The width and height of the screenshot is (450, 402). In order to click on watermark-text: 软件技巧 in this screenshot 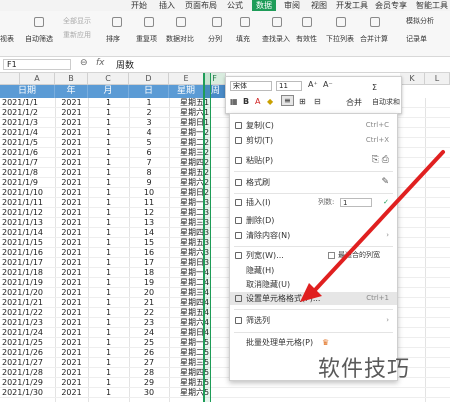, I will do `click(364, 369)`.